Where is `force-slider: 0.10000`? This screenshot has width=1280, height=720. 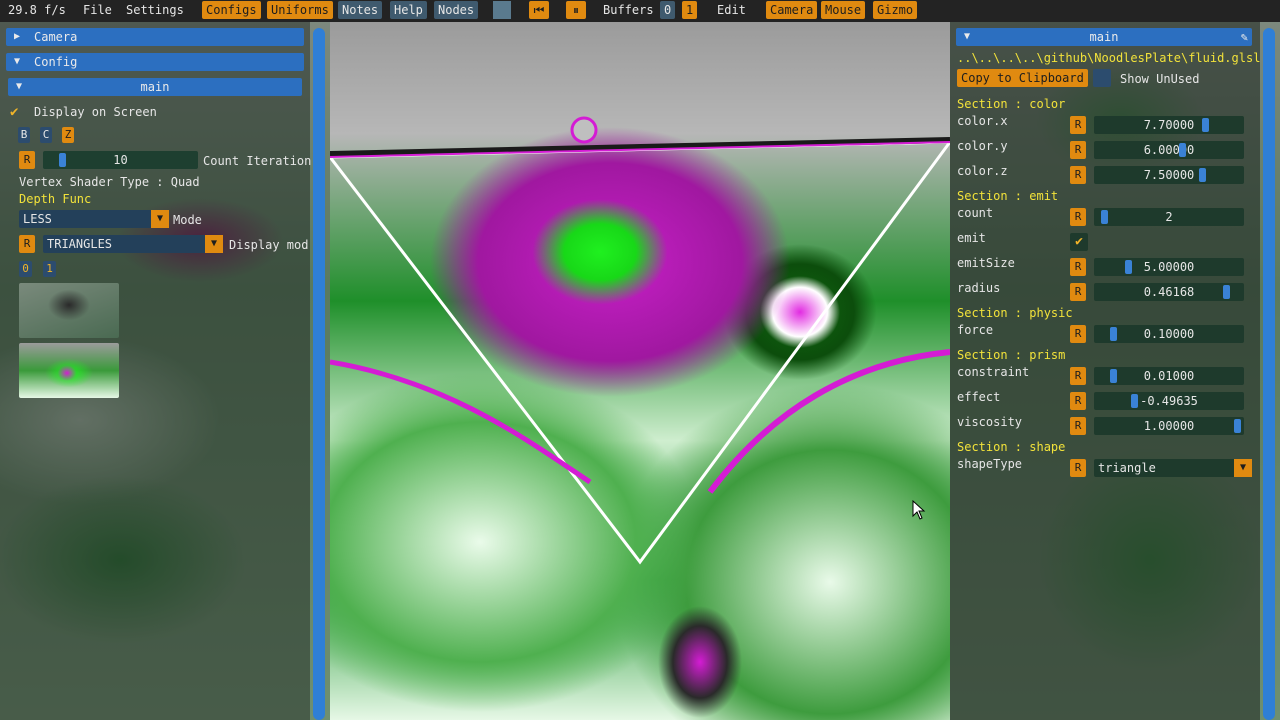
force-slider: 0.10000 is located at coordinates (1169, 334).